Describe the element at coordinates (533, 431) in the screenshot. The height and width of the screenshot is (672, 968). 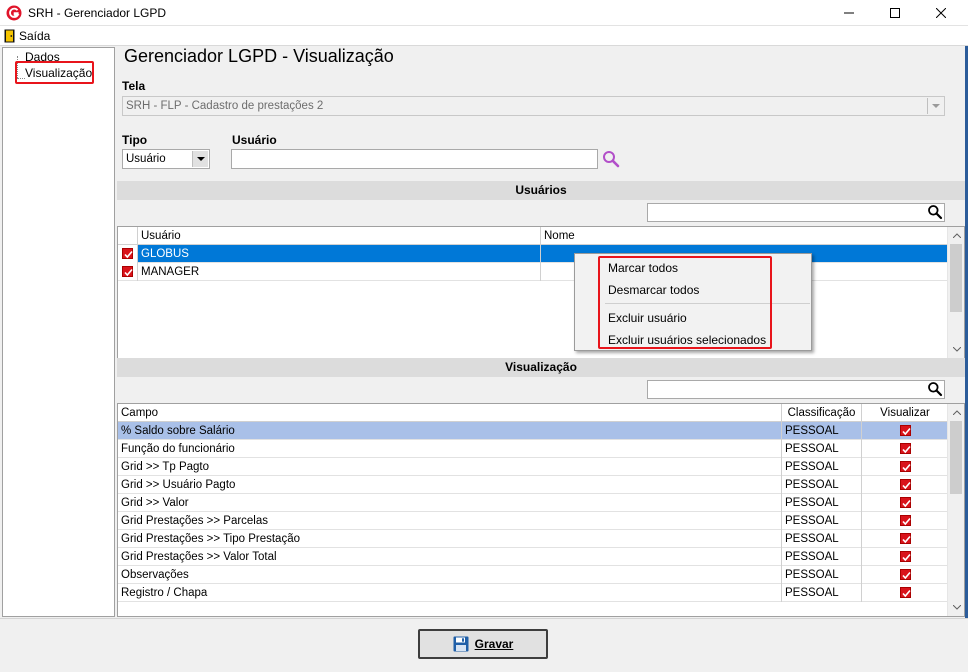
I see `table-row: % Saldo sobre Salário PESSOAL` at that location.